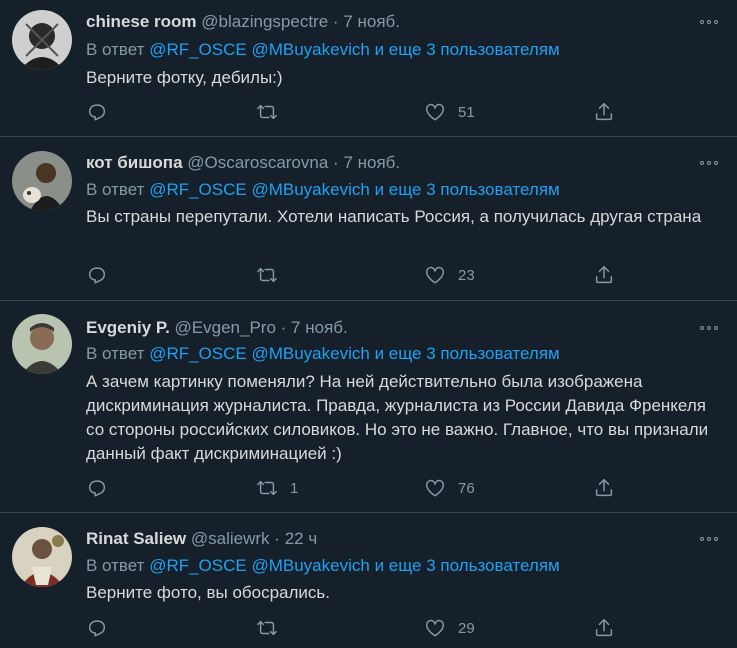 Image resolution: width=737 pixels, height=648 pixels. I want to click on like-button: 51, so click(449, 112).